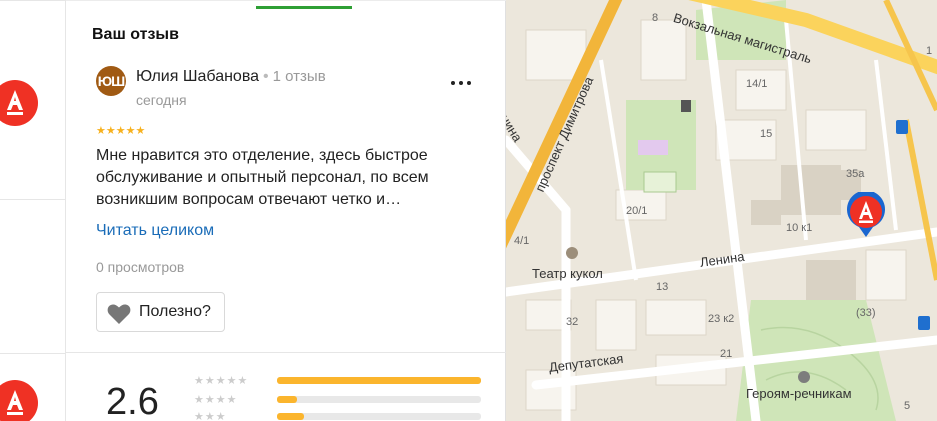 This screenshot has height=421, width=937. What do you see at coordinates (662, 287) in the screenshot?
I see `house-number: 13` at bounding box center [662, 287].